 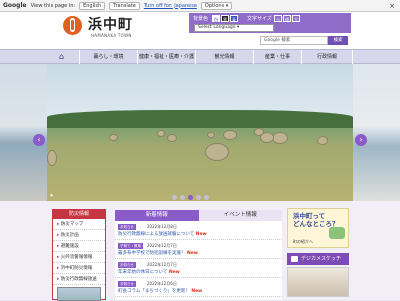 What do you see at coordinates (51, 196) in the screenshot?
I see `slide-pause-icon: ⏸` at bounding box center [51, 196].